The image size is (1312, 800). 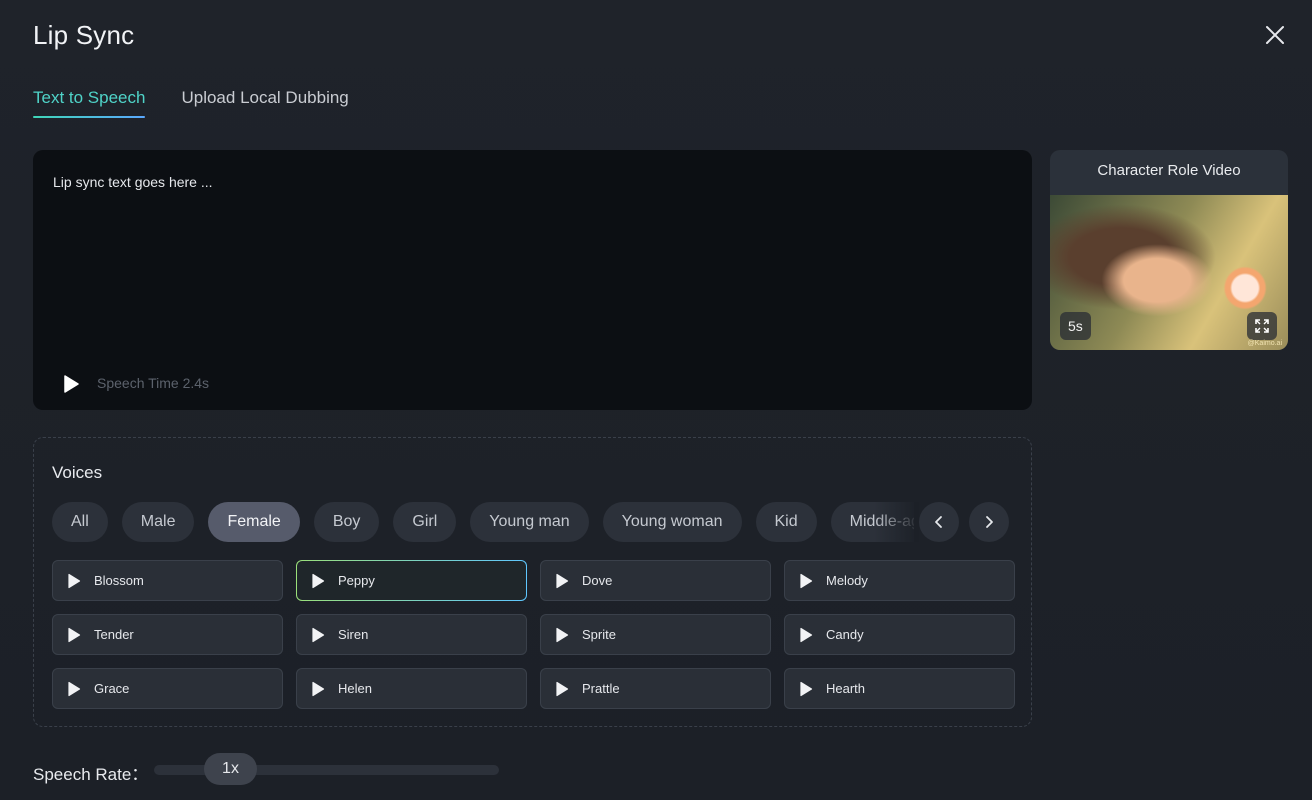 I want to click on voice-name: Helen, so click(x=355, y=688).